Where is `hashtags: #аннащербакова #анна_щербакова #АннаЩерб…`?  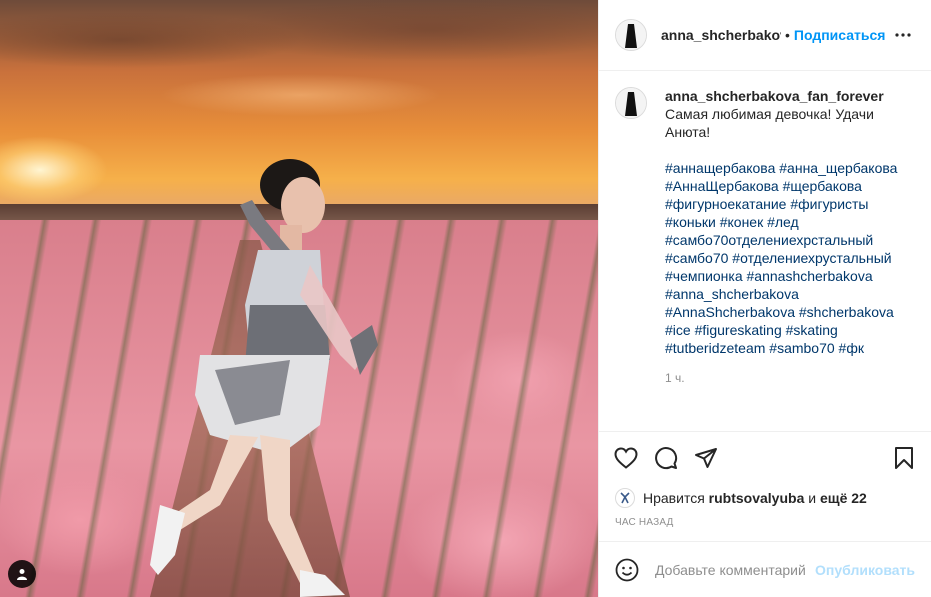
hashtags: #аннащербакова #анна_щербакова #АннаЩерб… is located at coordinates (790, 258).